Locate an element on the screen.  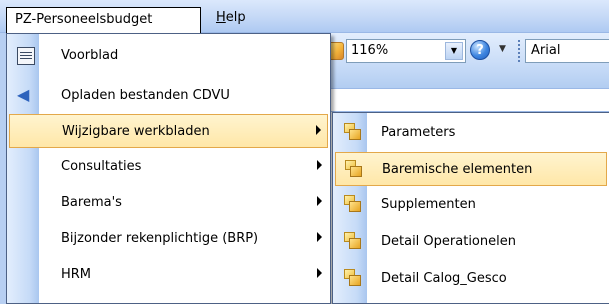
menu-item-wijzigbare-werkbladen: Wijzigbare werkbladen is located at coordinates (168, 131).